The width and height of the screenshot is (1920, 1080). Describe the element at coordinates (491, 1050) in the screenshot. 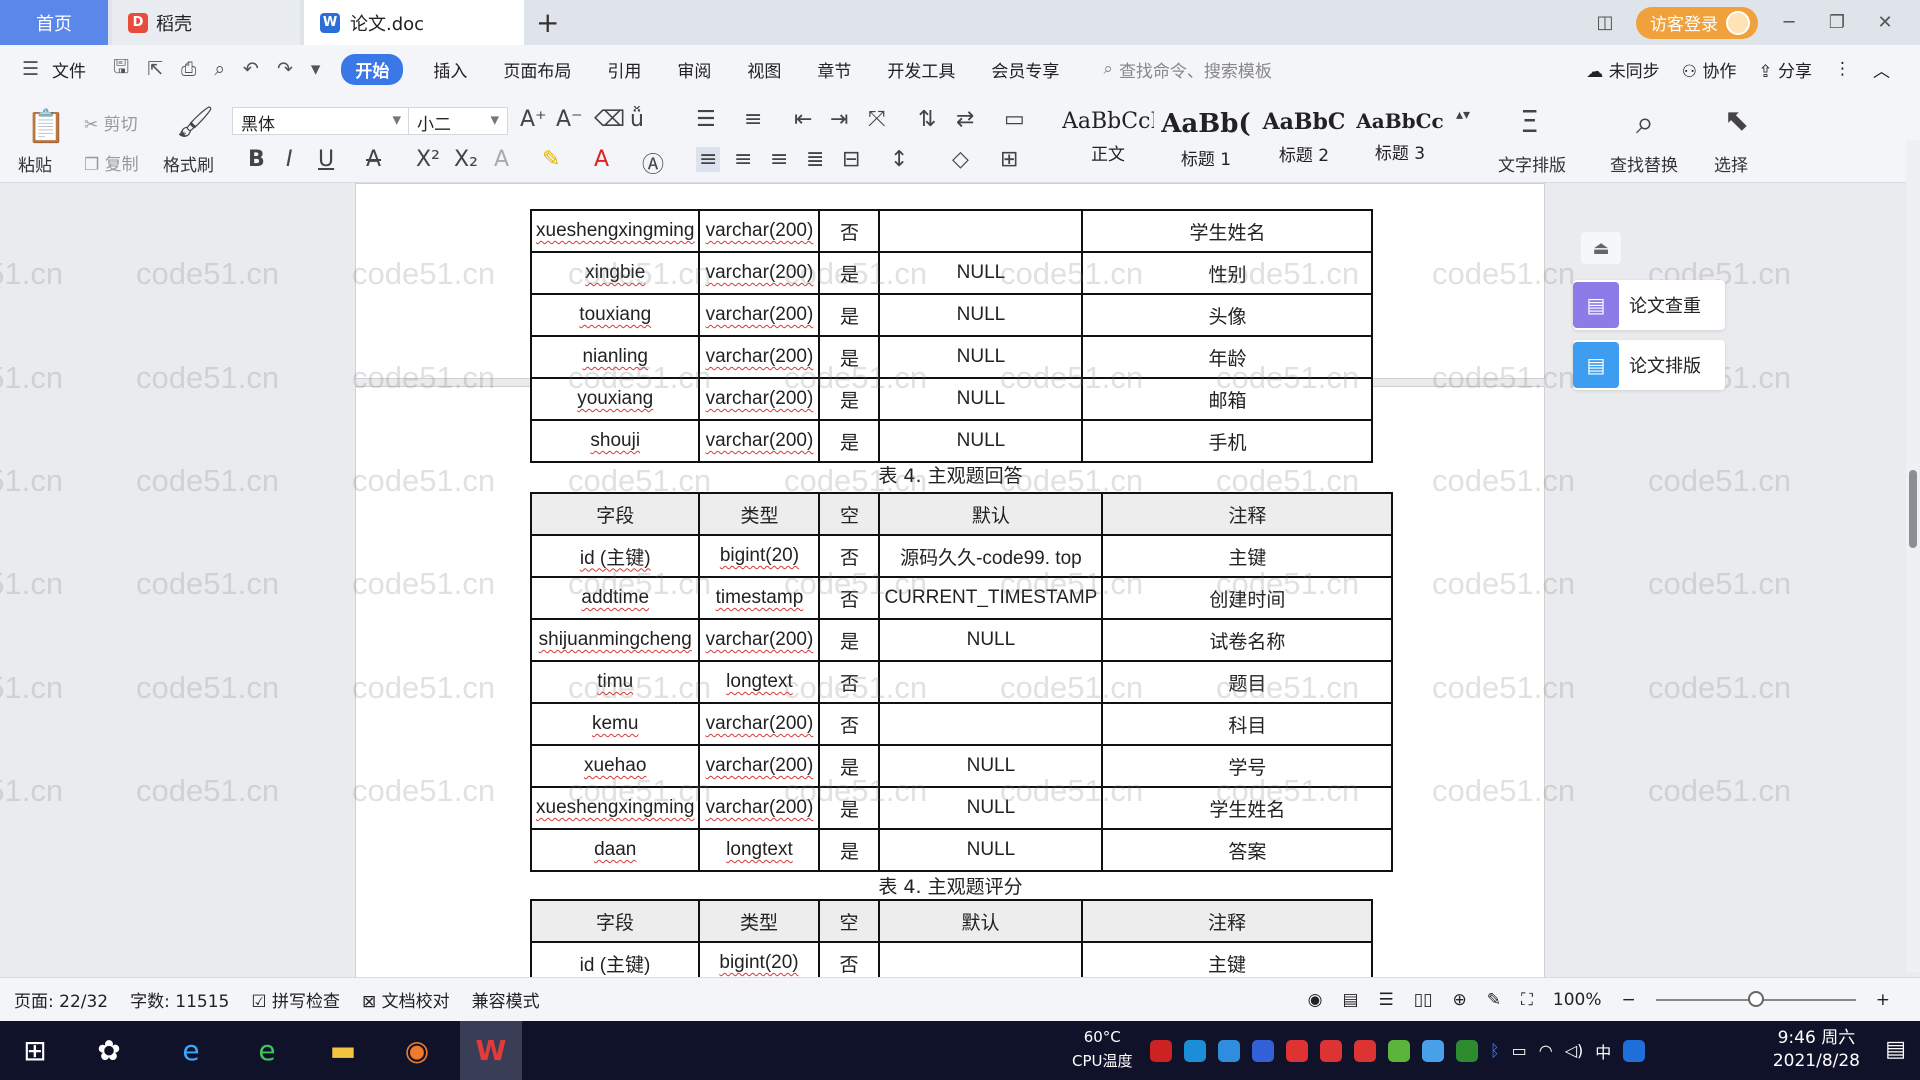

I see `wps-writer-icon: W` at that location.